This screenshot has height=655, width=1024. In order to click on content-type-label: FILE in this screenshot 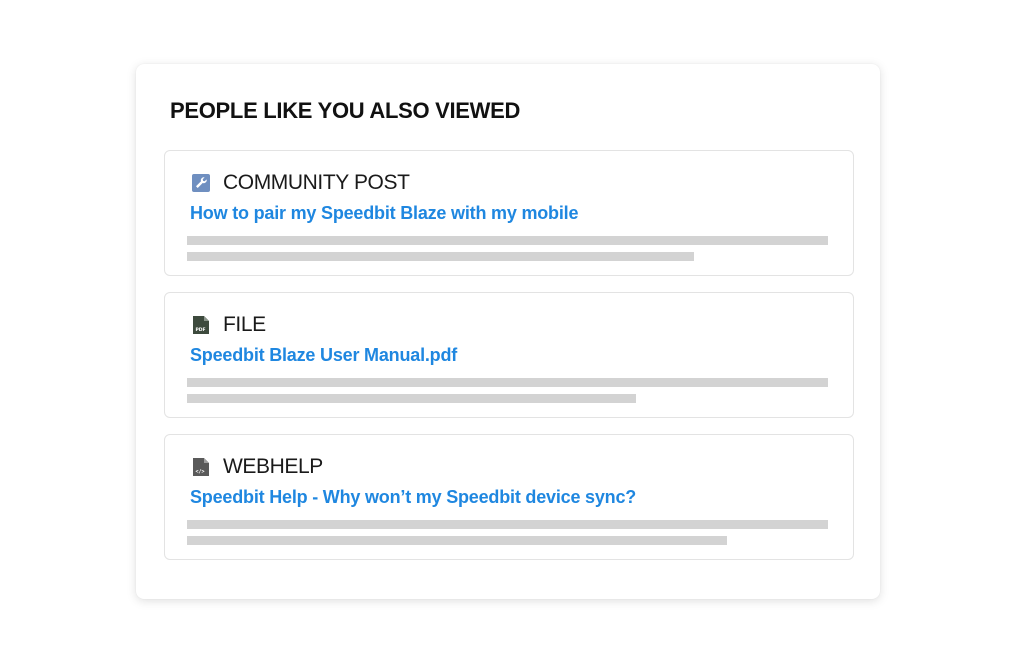, I will do `click(244, 324)`.